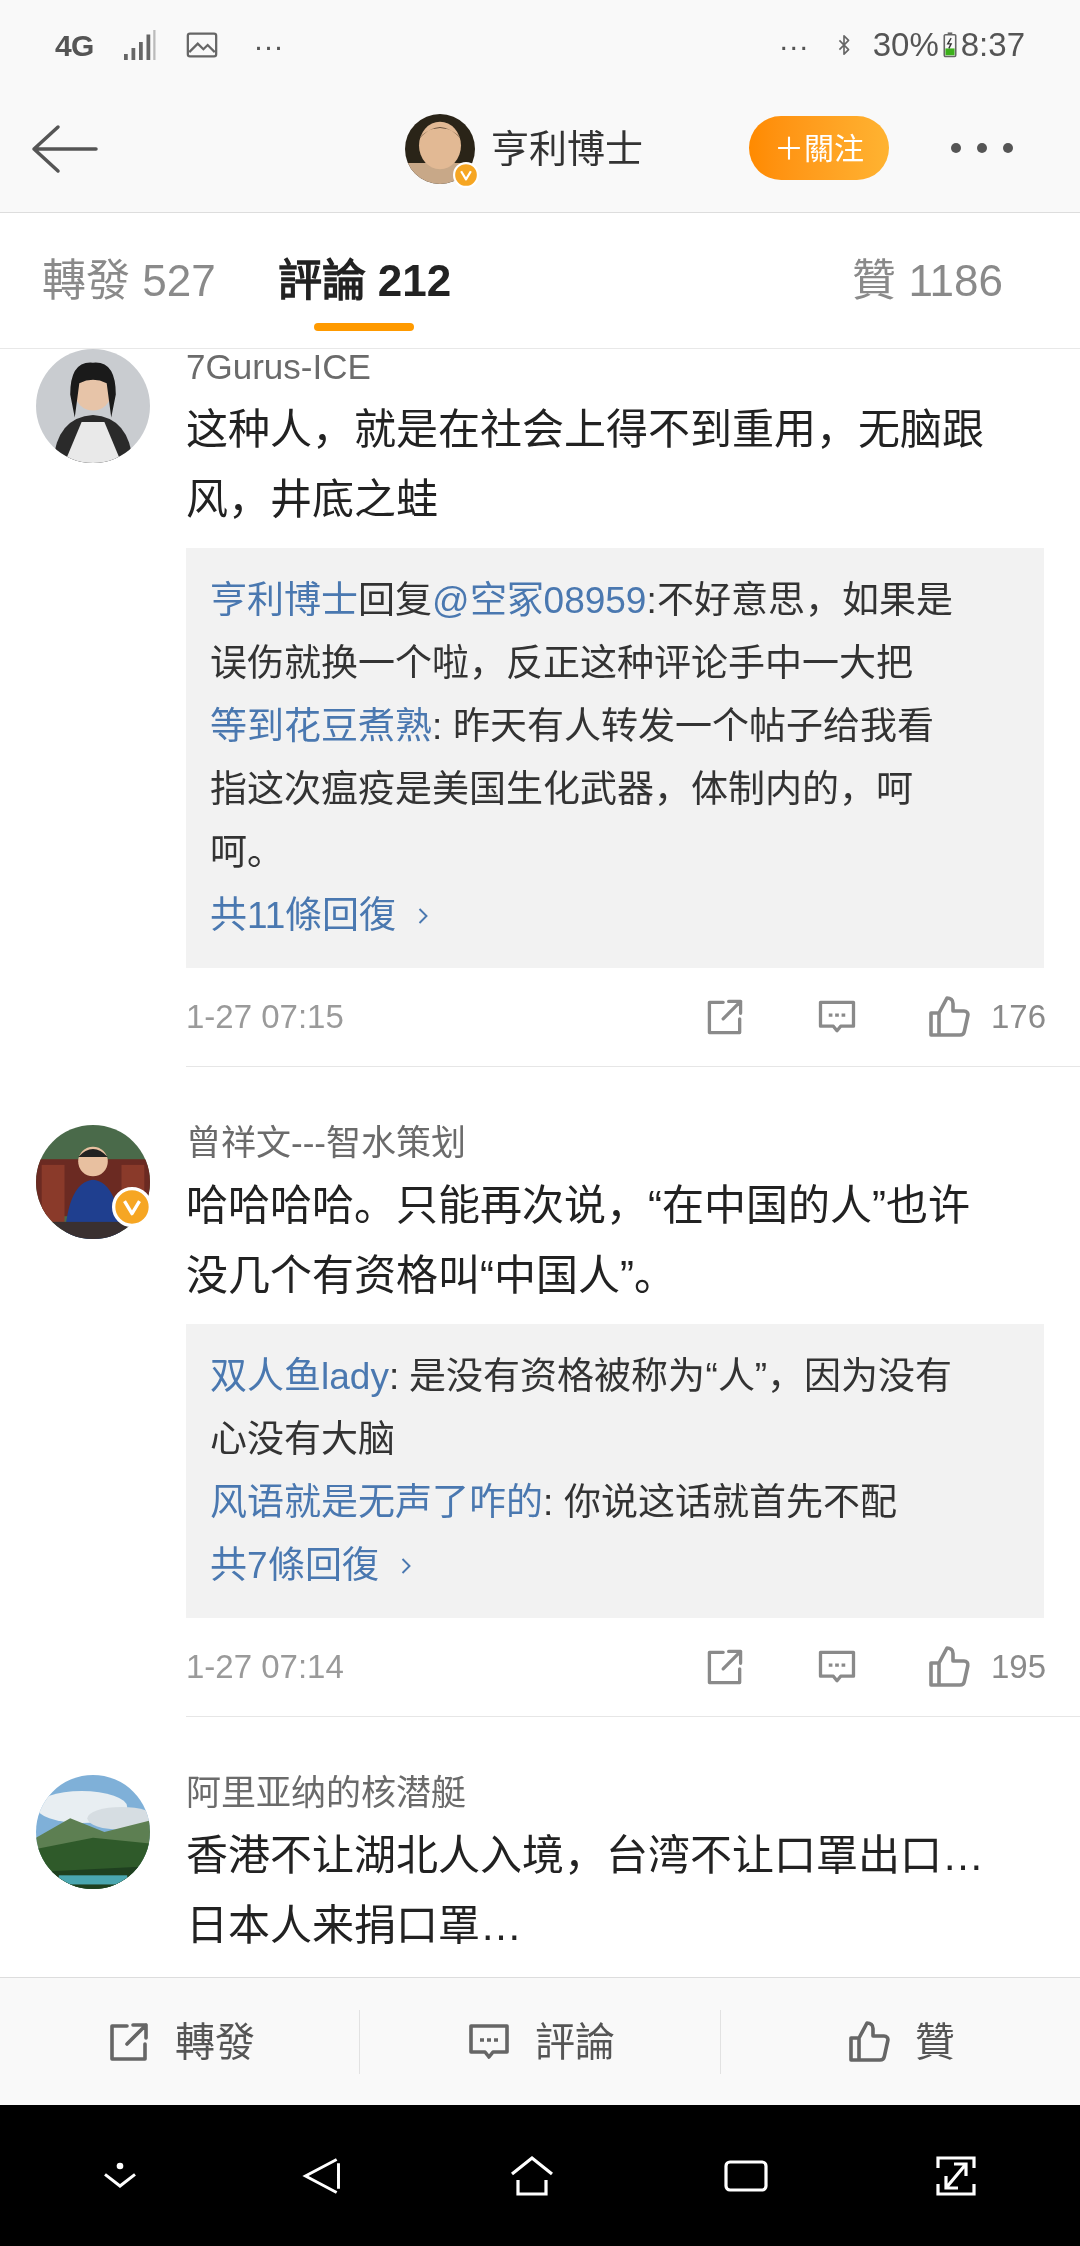 This screenshot has width=1080, height=2246. I want to click on follow-button: ＋關注, so click(819, 148).